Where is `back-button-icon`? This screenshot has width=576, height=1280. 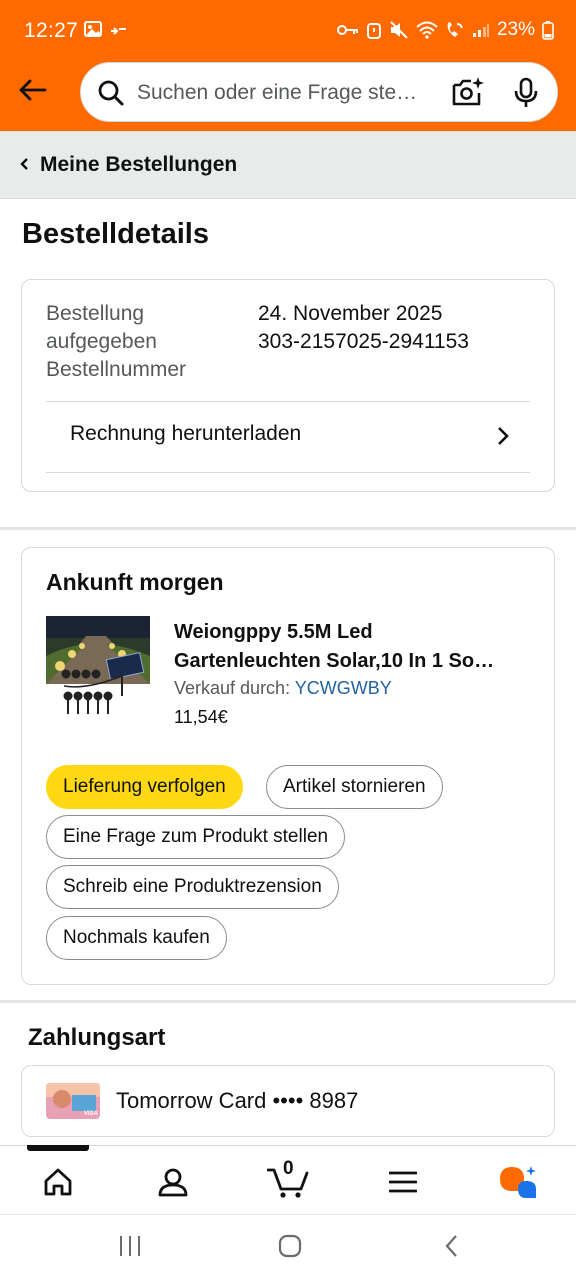
back-button-icon is located at coordinates (452, 1246).